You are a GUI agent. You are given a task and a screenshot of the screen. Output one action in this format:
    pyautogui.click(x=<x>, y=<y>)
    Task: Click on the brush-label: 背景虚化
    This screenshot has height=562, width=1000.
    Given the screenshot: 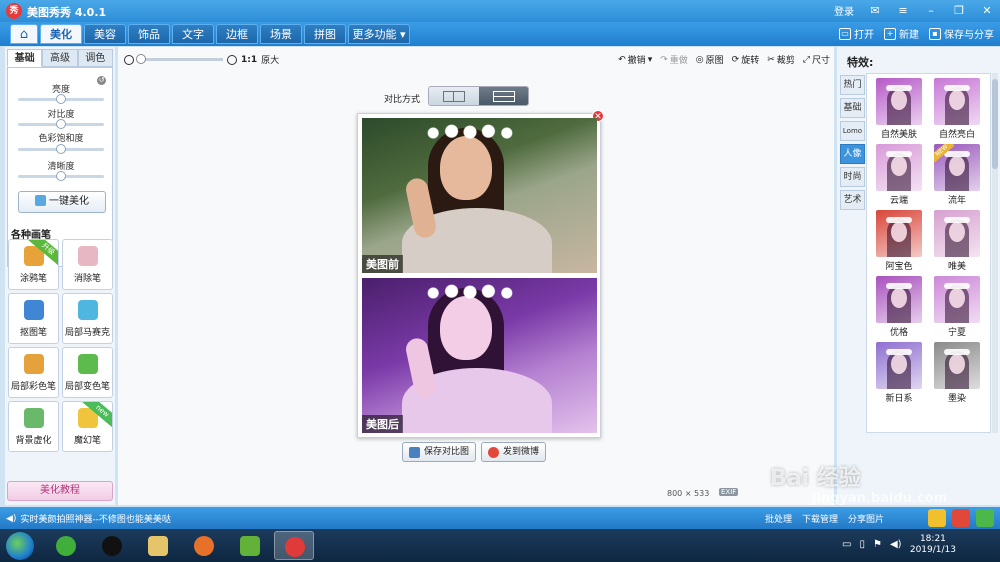 What is the action you would take?
    pyautogui.click(x=33, y=441)
    